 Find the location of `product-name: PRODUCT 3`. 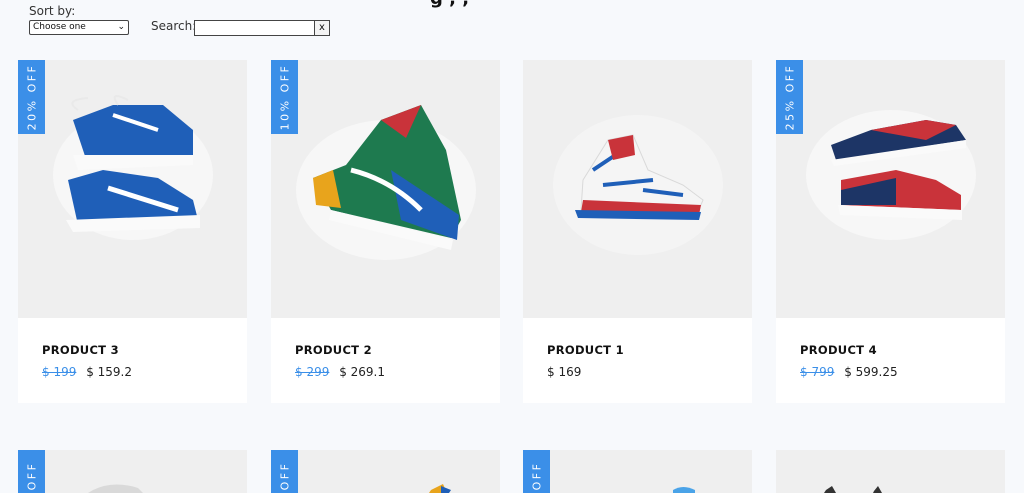

product-name: PRODUCT 3 is located at coordinates (80, 350).